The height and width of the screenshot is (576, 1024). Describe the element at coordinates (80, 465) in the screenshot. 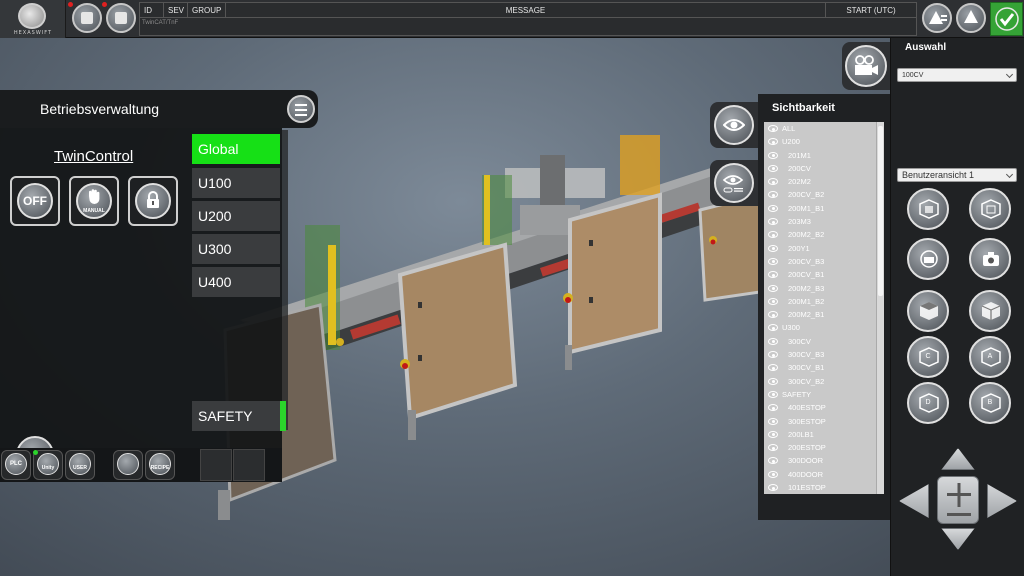

I see `user-button: USER` at that location.